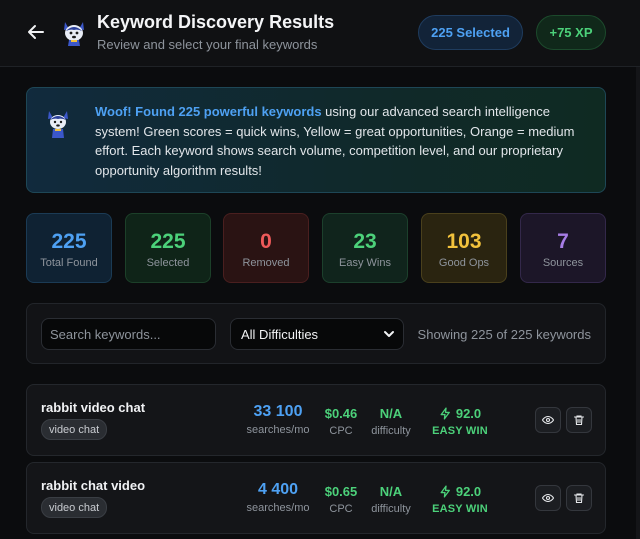 The height and width of the screenshot is (539, 640). What do you see at coordinates (207, 44) in the screenshot?
I see `page-subtitle: Review and select your final keywords` at bounding box center [207, 44].